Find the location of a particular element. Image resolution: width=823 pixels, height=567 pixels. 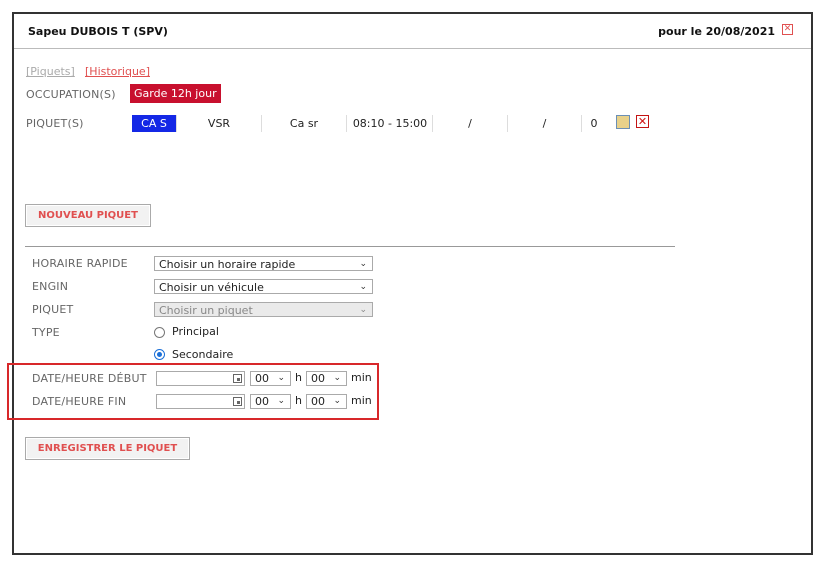

nouveau-piquet-button: NOUVEAU PIQUET is located at coordinates (88, 215).